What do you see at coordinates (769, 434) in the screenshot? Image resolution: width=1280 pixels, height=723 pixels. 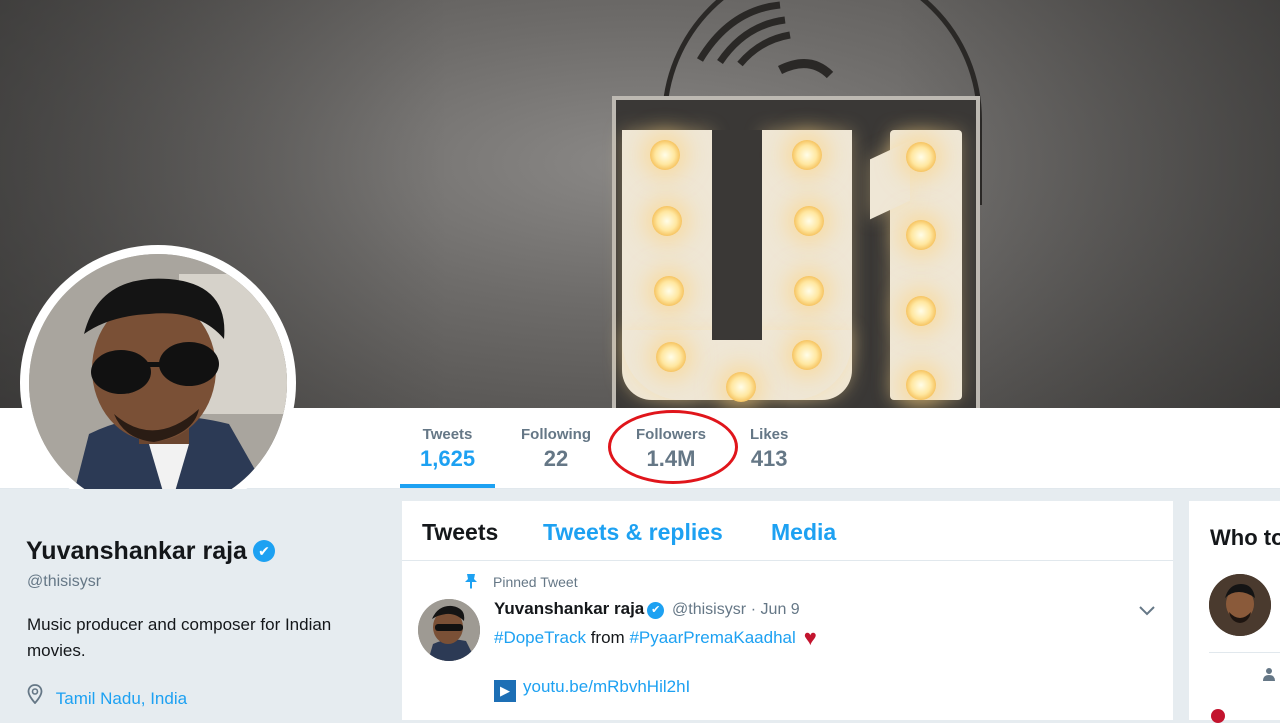 I see `stat-label: Likes` at bounding box center [769, 434].